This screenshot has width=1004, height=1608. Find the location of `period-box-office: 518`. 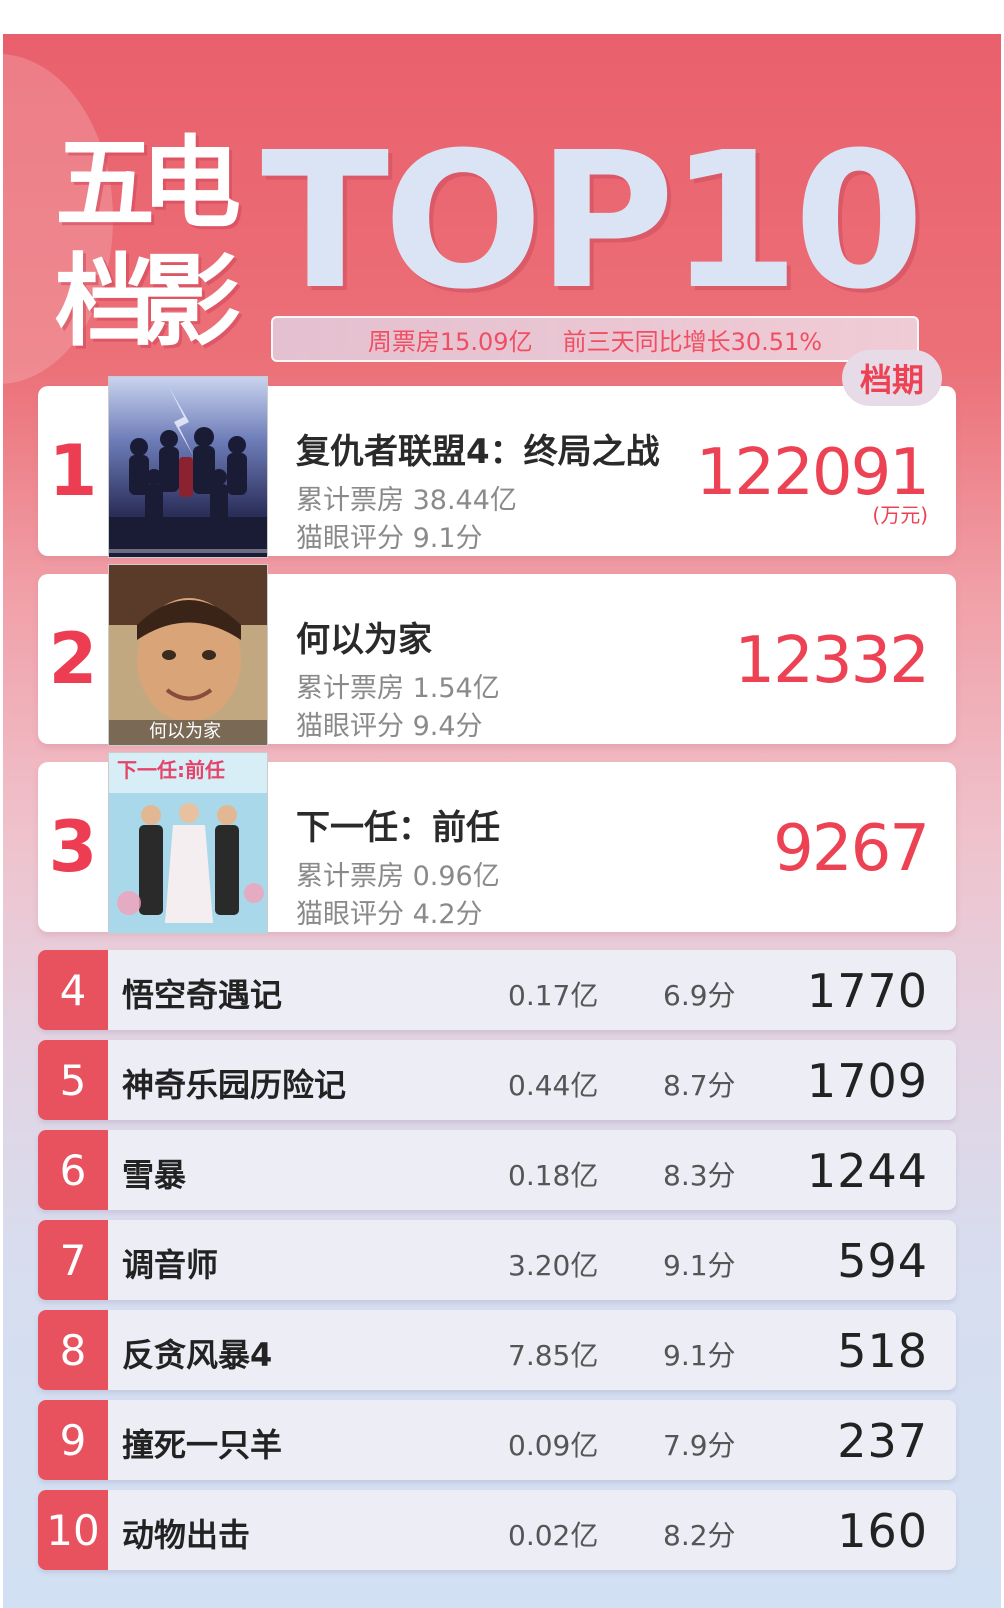

period-box-office: 518 is located at coordinates (882, 1351).